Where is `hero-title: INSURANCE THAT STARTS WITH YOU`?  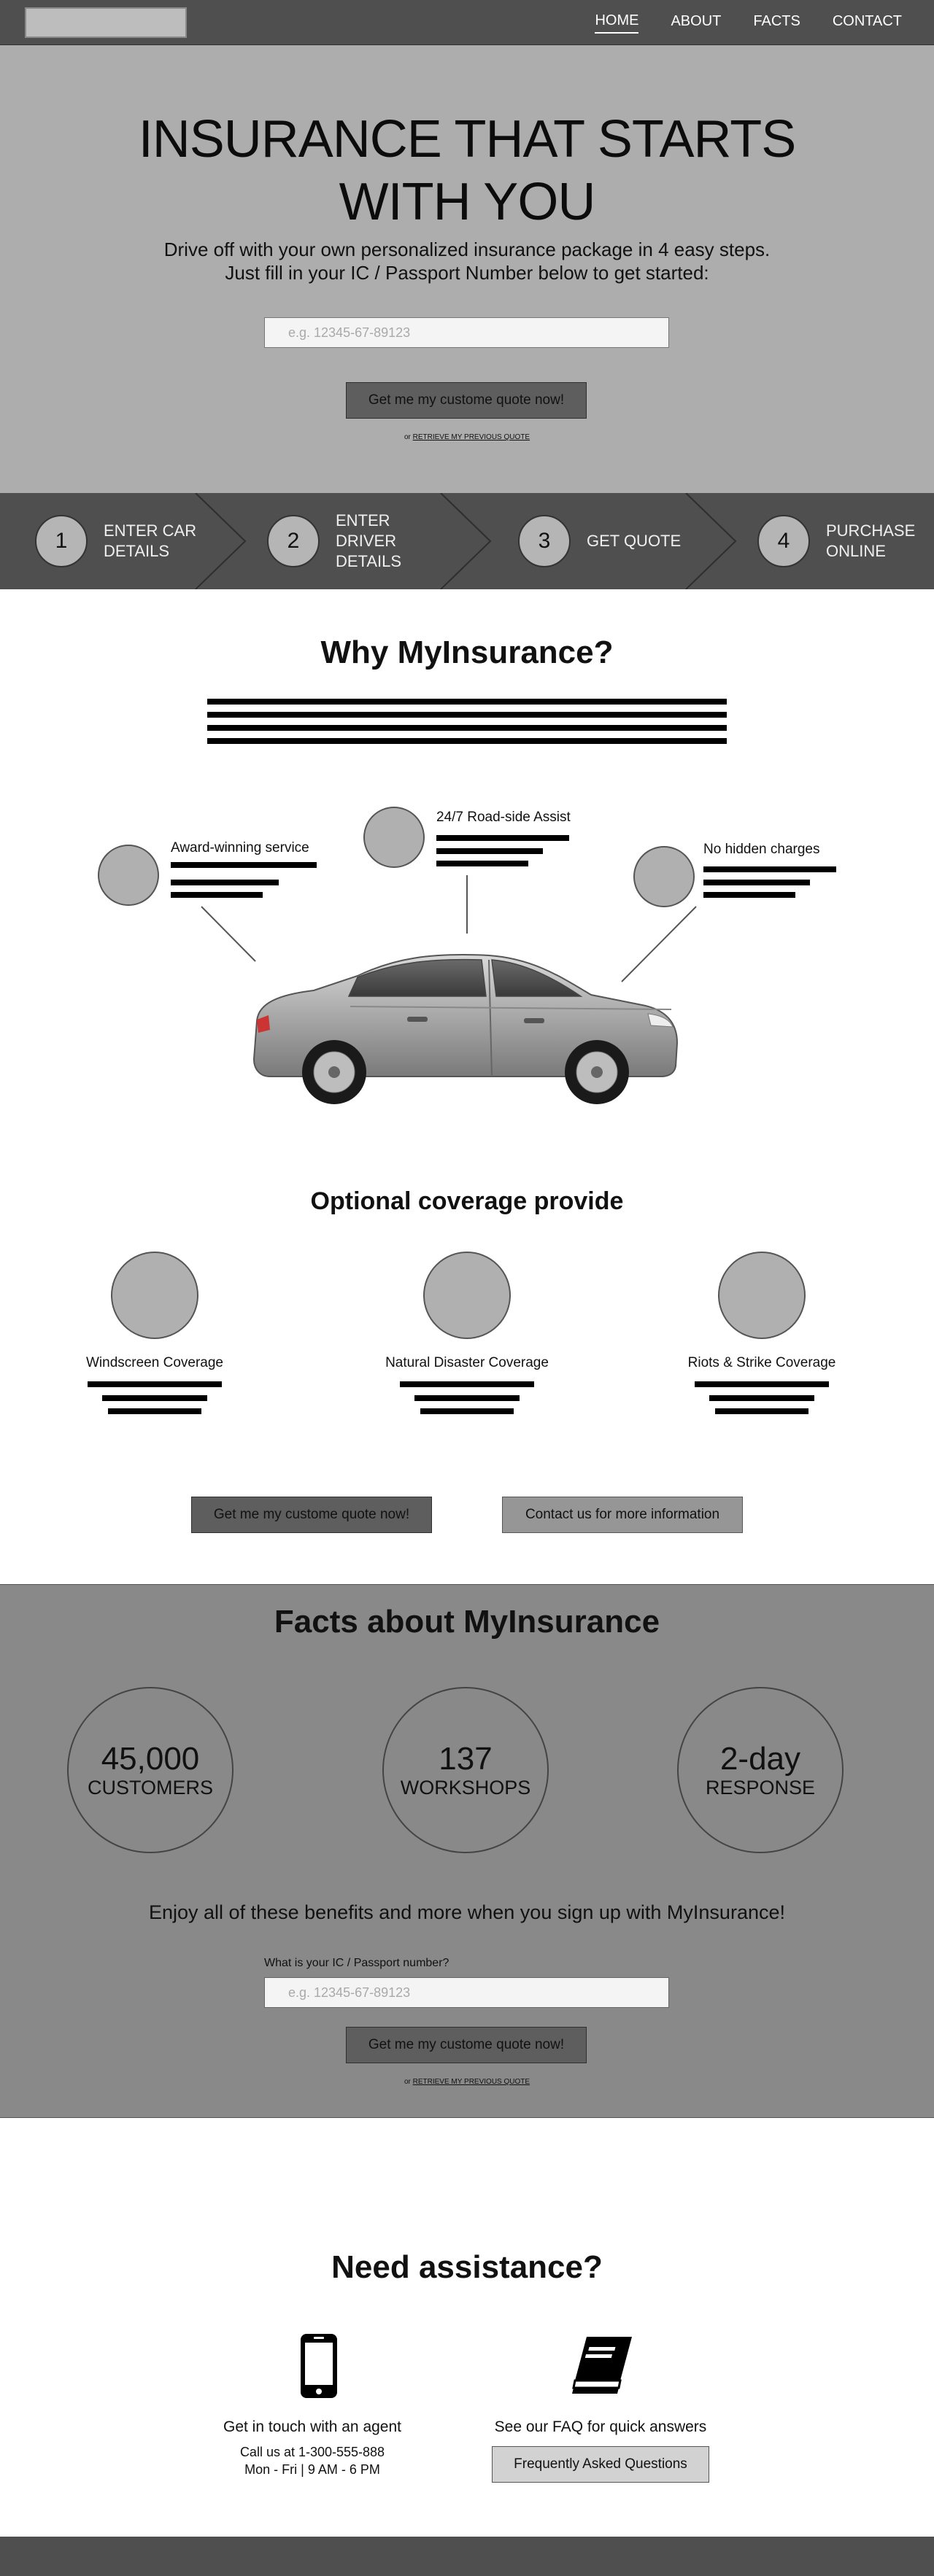 hero-title: INSURANCE THAT STARTS WITH YOU is located at coordinates (467, 170).